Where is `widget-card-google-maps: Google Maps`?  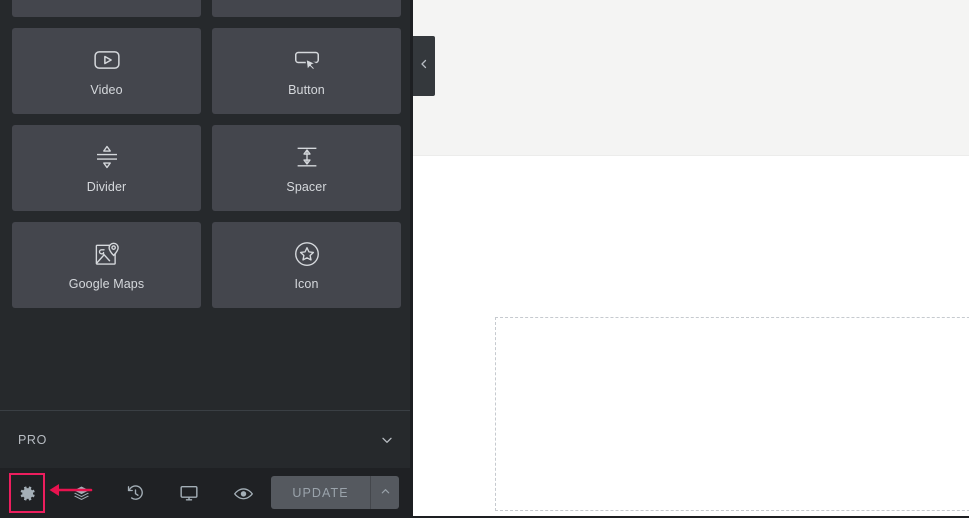
widget-card-google-maps: Google Maps is located at coordinates (106, 265).